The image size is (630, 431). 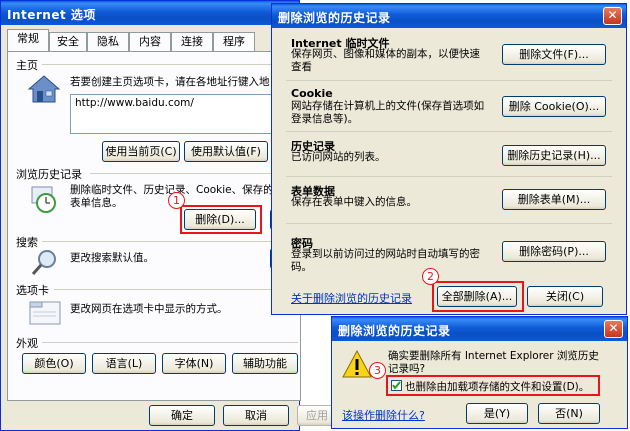 What do you see at coordinates (184, 114) in the screenshot?
I see `homepage-url-input: http://www.baidu.com/` at bounding box center [184, 114].